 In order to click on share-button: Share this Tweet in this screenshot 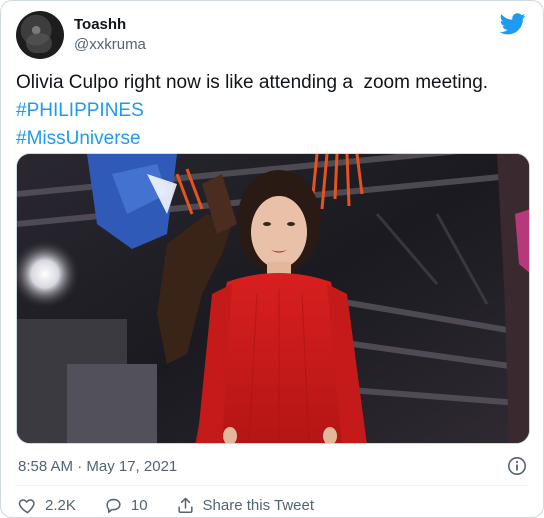, I will do `click(245, 505)`.